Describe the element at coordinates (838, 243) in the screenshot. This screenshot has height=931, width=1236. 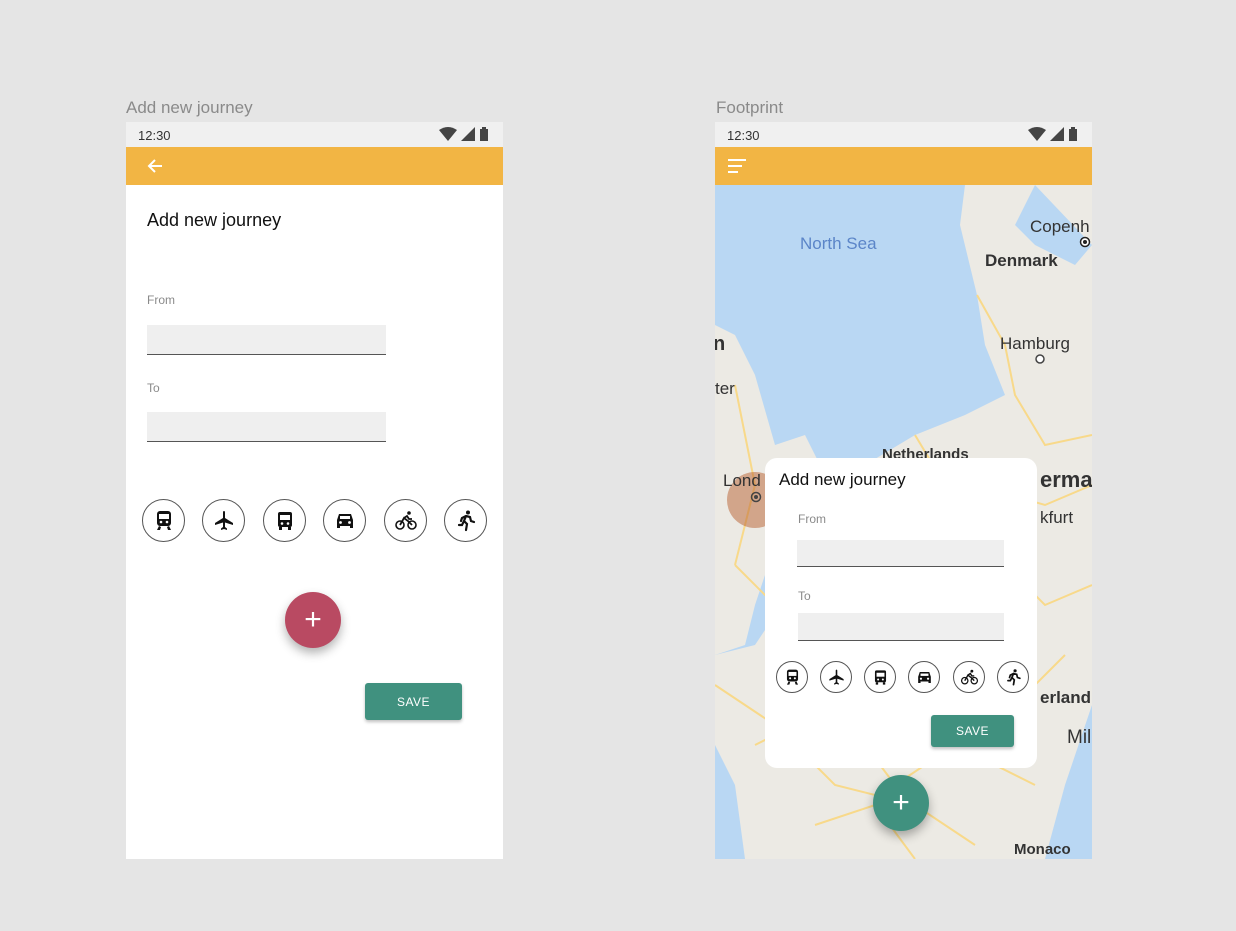
I see `map-label: North Sea` at that location.